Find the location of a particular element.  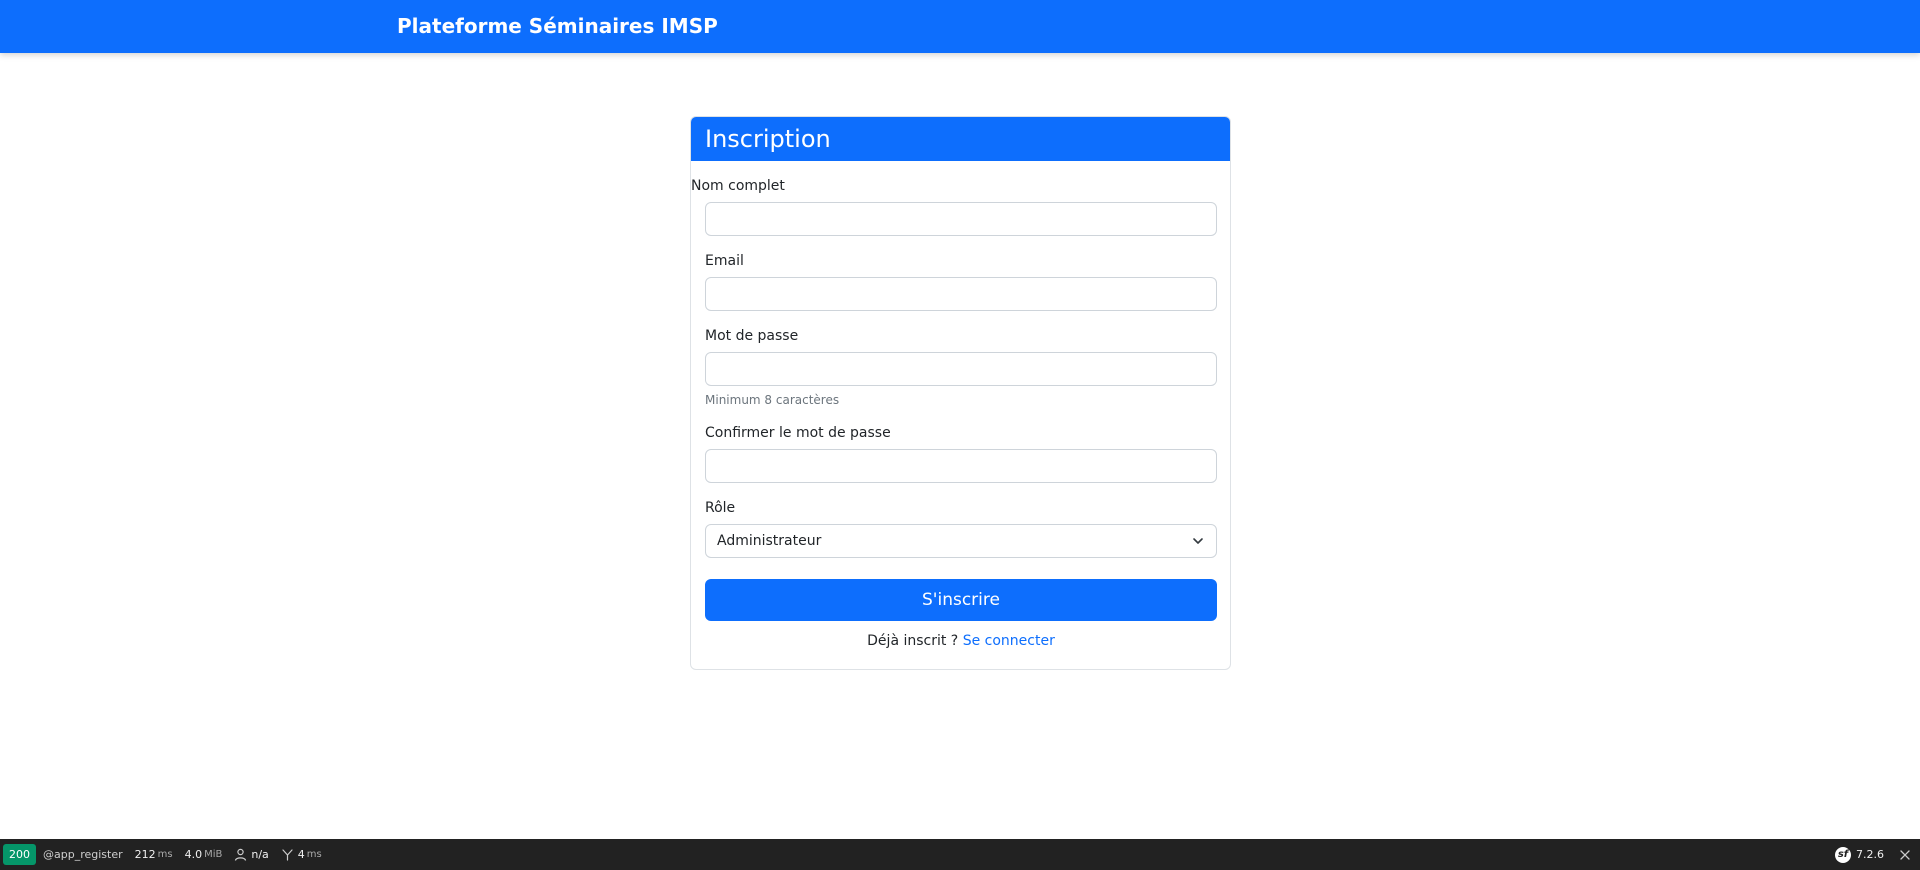

request-time: 212 ms is located at coordinates (154, 854).